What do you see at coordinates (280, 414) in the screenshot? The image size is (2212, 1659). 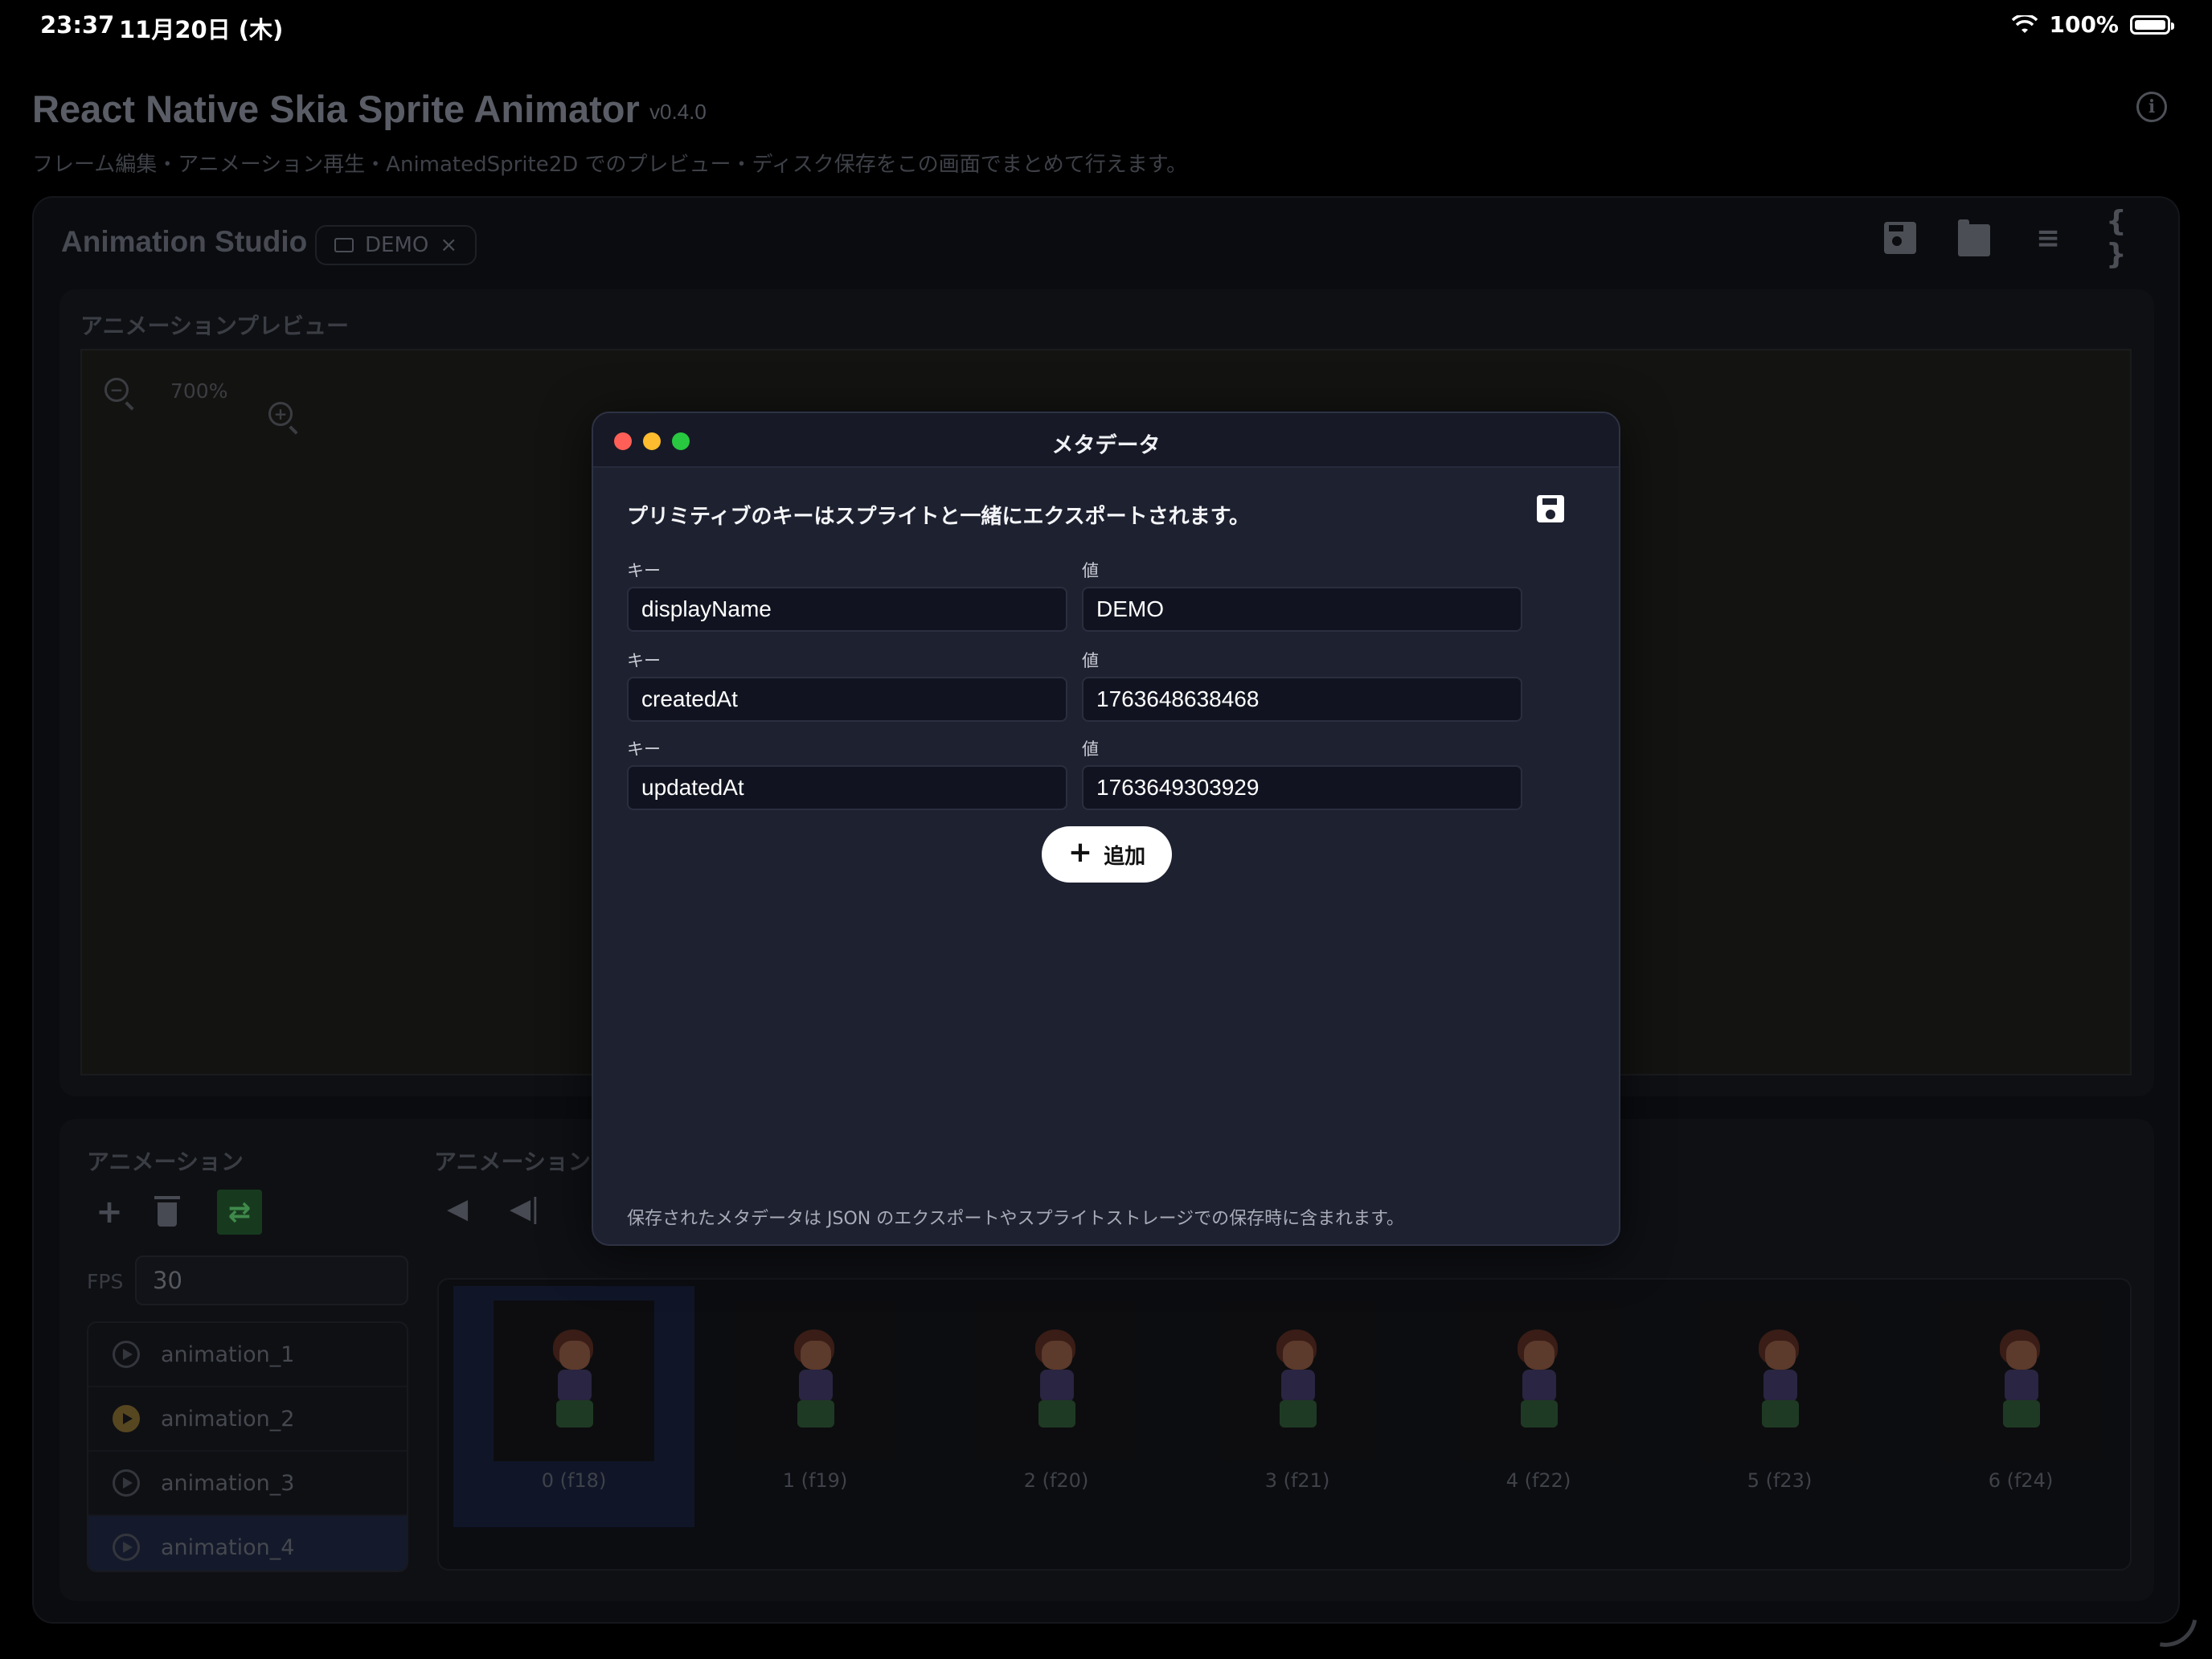 I see `zoom-in-icon: +` at bounding box center [280, 414].